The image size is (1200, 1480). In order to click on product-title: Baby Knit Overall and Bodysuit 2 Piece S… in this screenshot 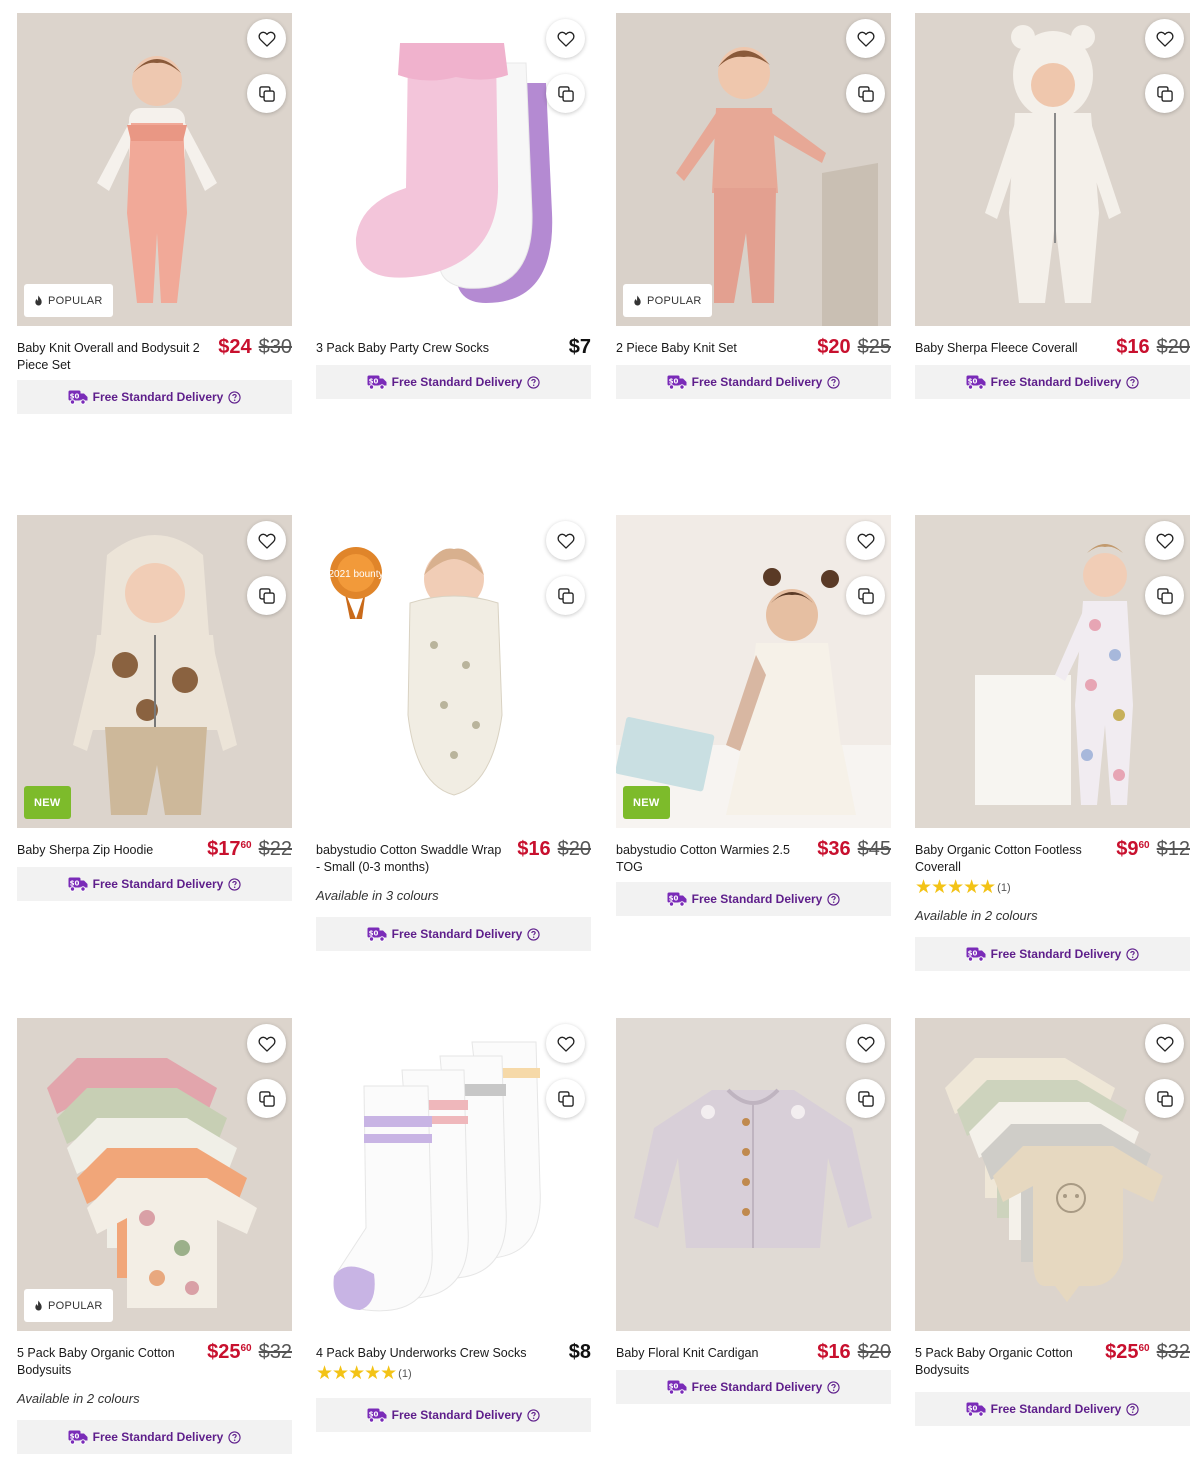, I will do `click(111, 357)`.